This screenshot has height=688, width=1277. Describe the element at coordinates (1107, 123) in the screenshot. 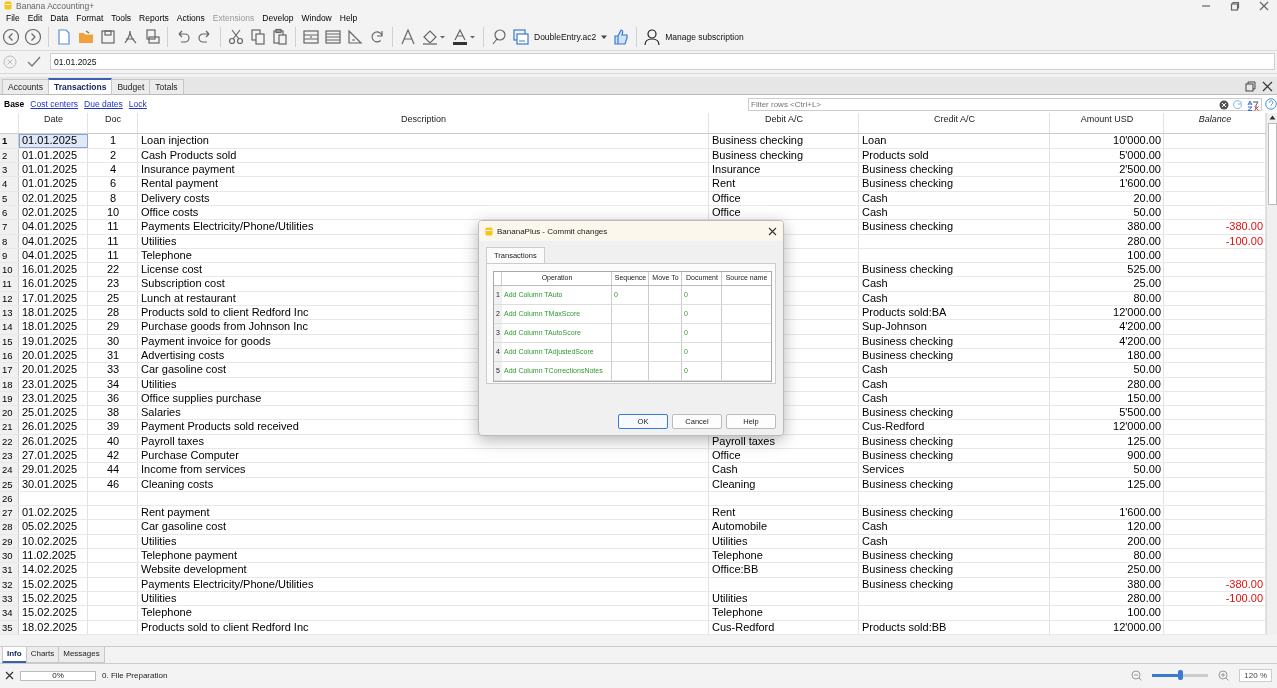

I see `column-header: Amount USD` at that location.